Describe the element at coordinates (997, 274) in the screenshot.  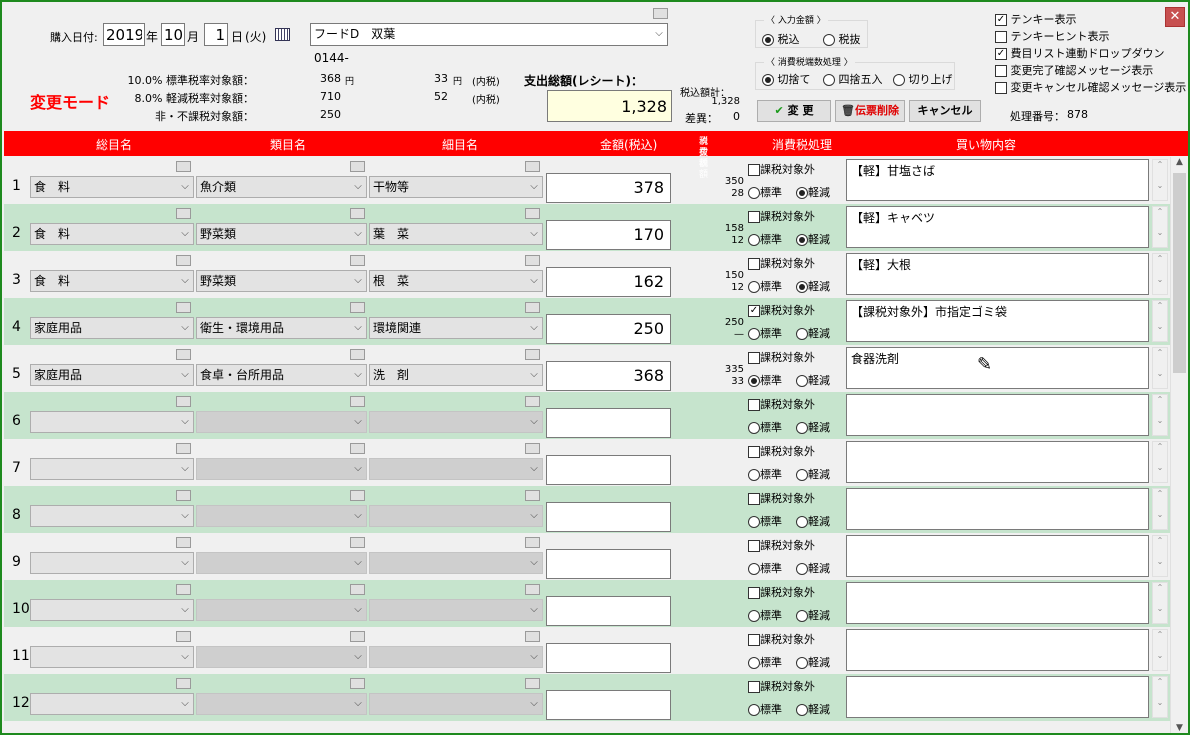
I see `description-input: 【軽】大根` at that location.